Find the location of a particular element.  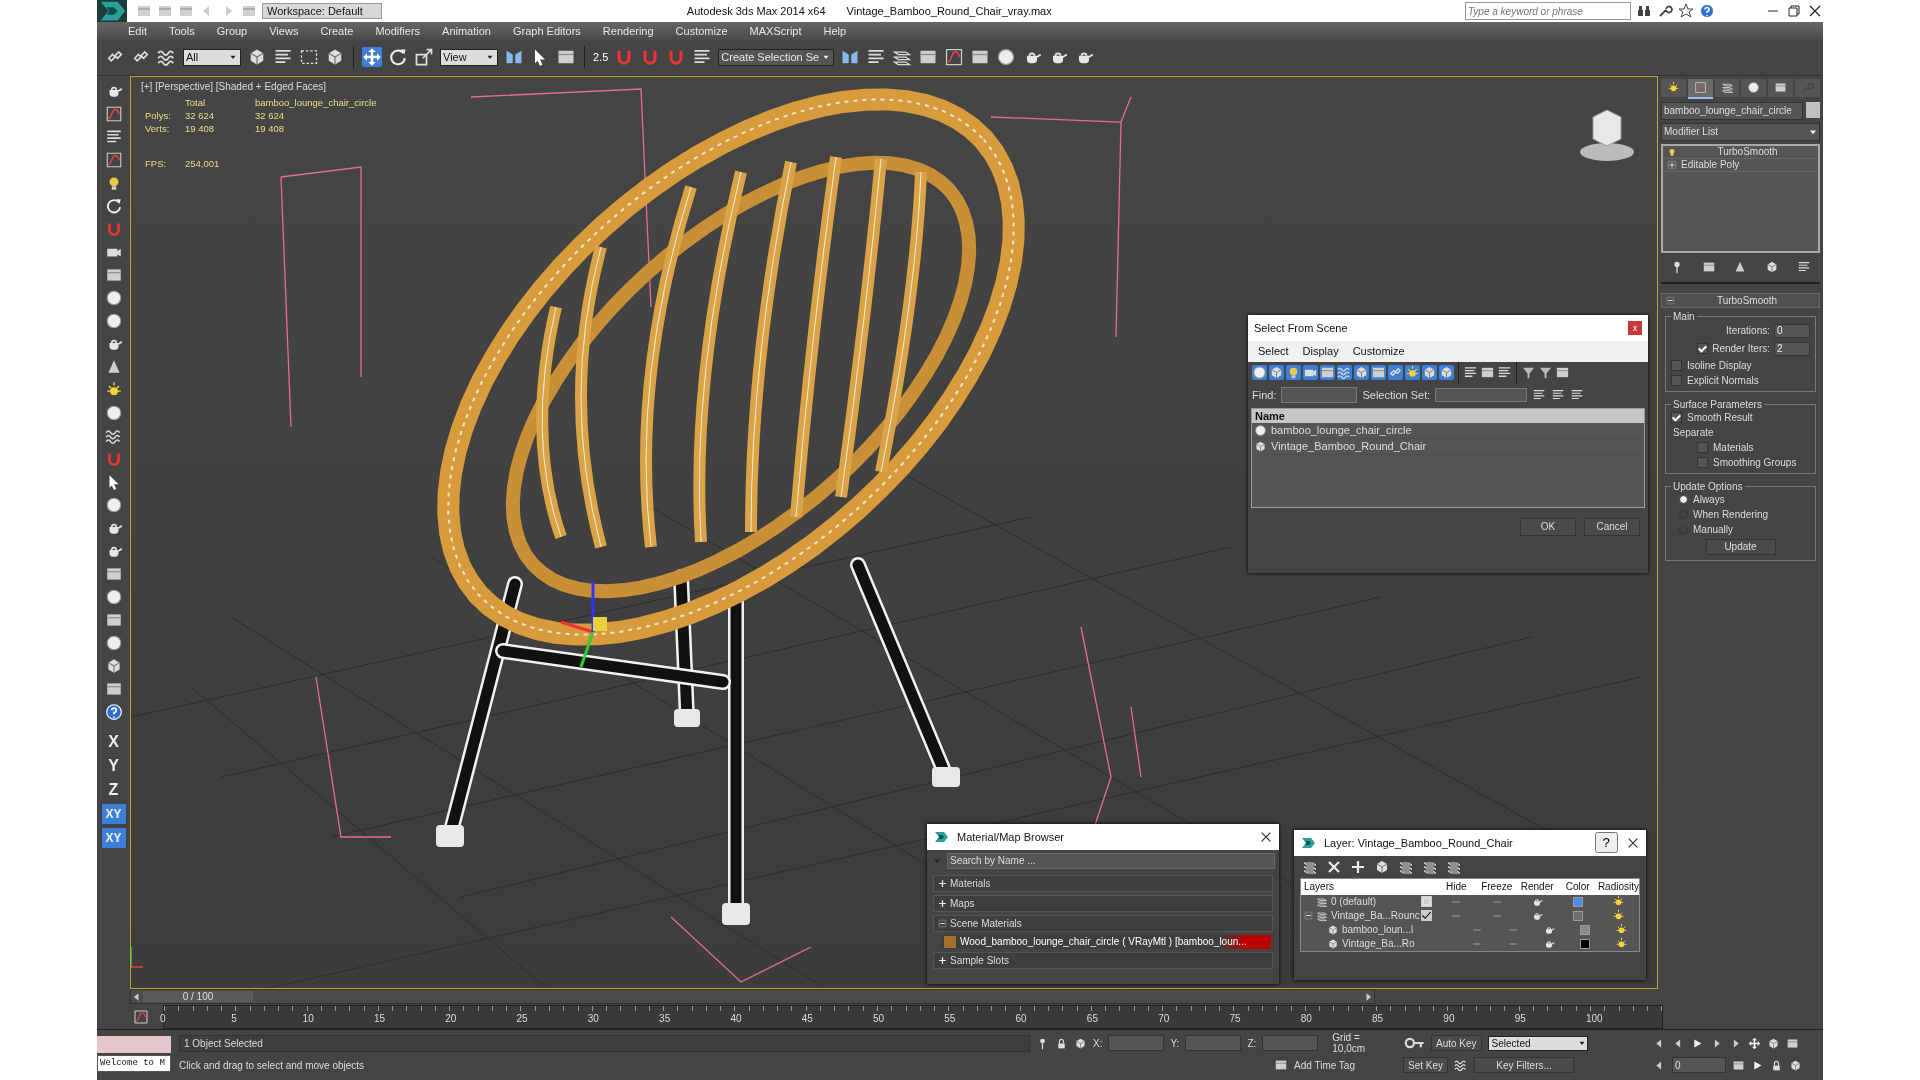

help-icon is located at coordinates (1707, 11).